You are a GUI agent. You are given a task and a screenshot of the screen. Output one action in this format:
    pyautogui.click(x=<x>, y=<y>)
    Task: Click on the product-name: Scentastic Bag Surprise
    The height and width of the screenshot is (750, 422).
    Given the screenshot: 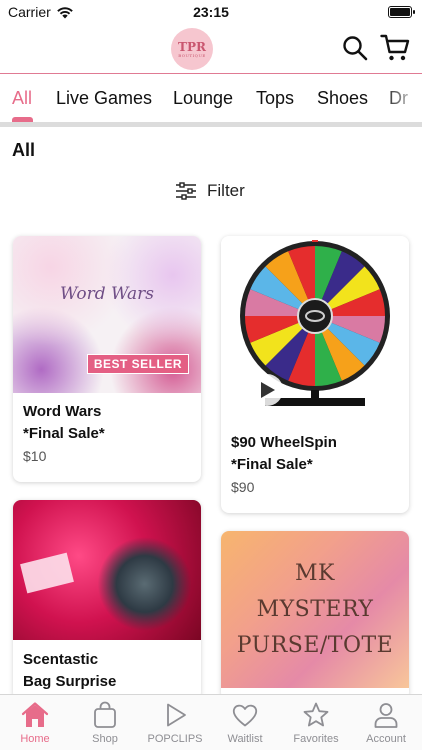 What is the action you would take?
    pyautogui.click(x=70, y=670)
    